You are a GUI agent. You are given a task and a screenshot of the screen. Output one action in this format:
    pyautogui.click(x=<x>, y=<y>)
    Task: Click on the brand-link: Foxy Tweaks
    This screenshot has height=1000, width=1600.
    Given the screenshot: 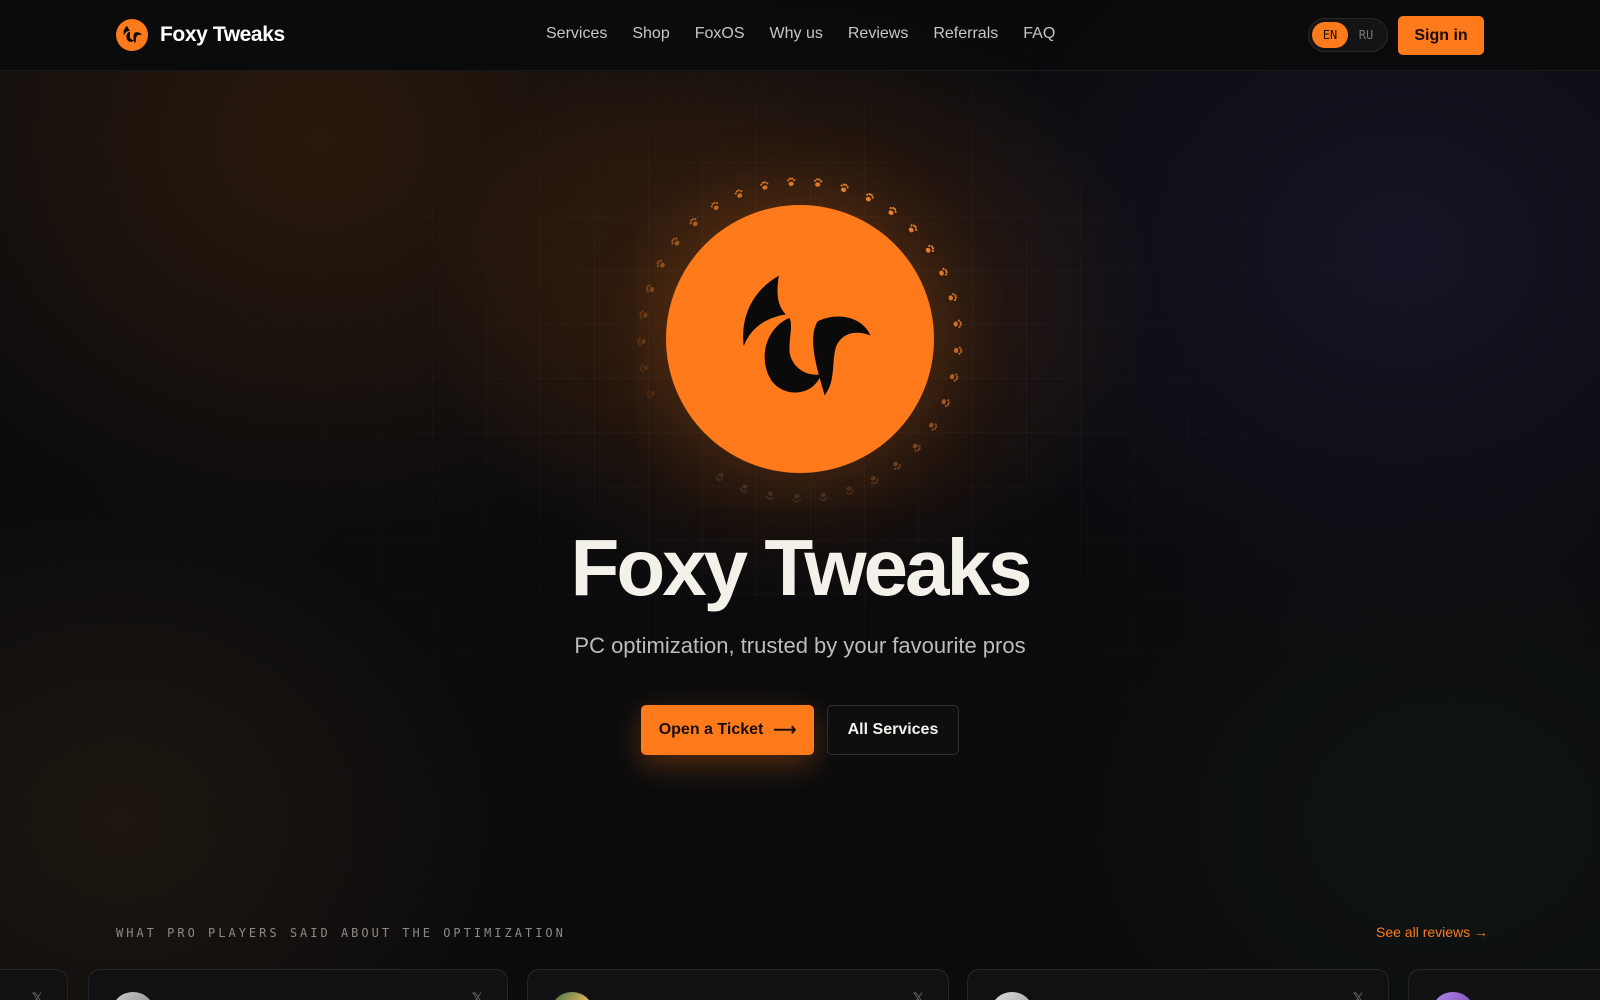 What is the action you would take?
    pyautogui.click(x=200, y=35)
    